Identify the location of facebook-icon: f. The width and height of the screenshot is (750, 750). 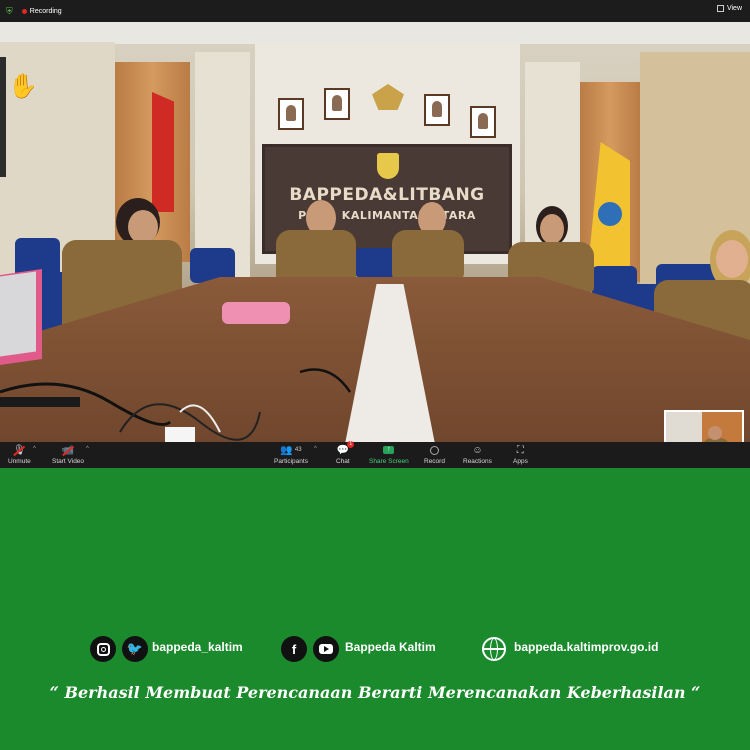
(294, 649).